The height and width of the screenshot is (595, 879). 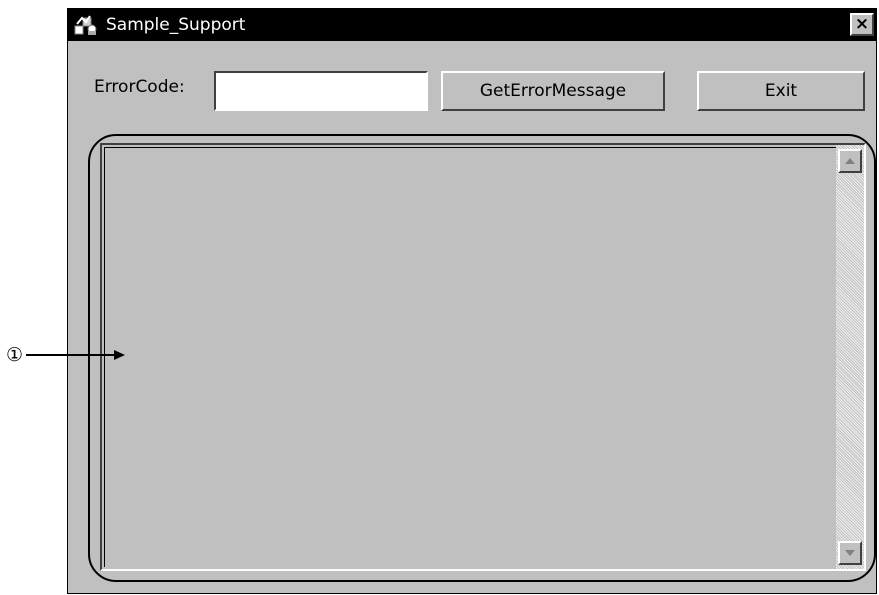 I want to click on window-title: Sample_Support, so click(x=176, y=25).